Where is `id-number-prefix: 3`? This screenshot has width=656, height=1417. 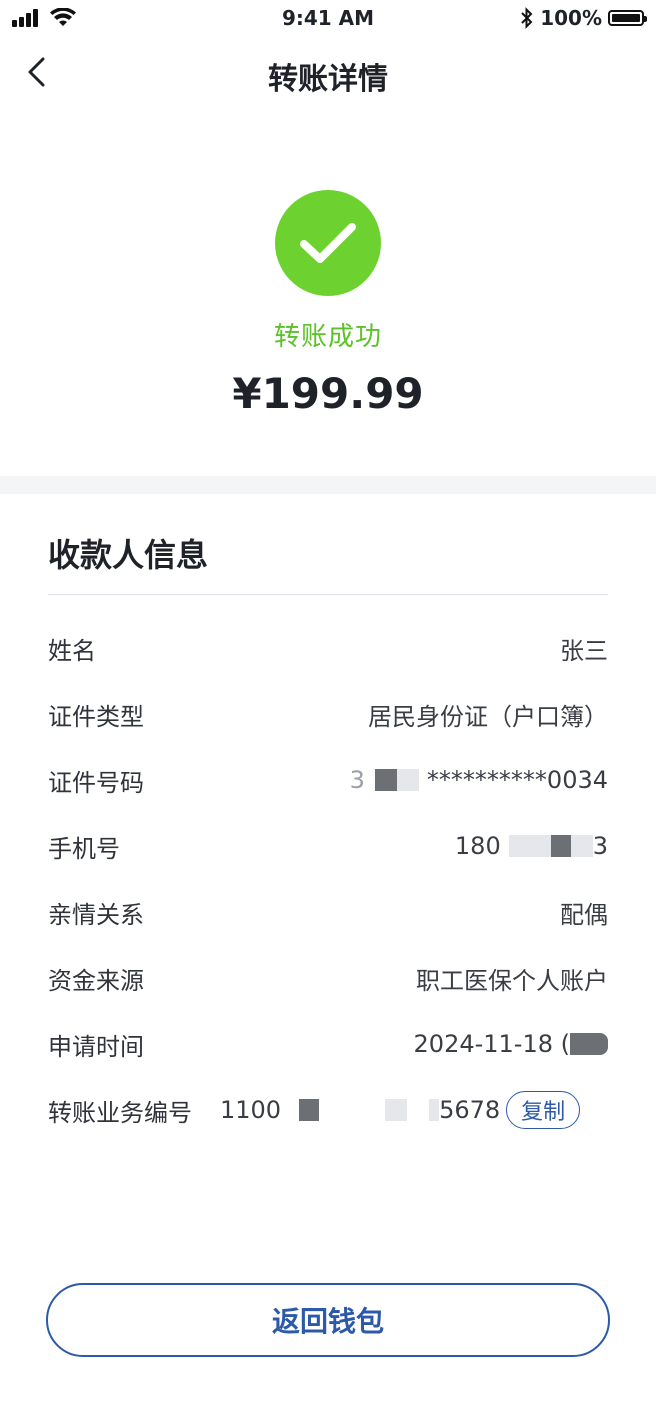 id-number-prefix: 3 is located at coordinates (357, 780).